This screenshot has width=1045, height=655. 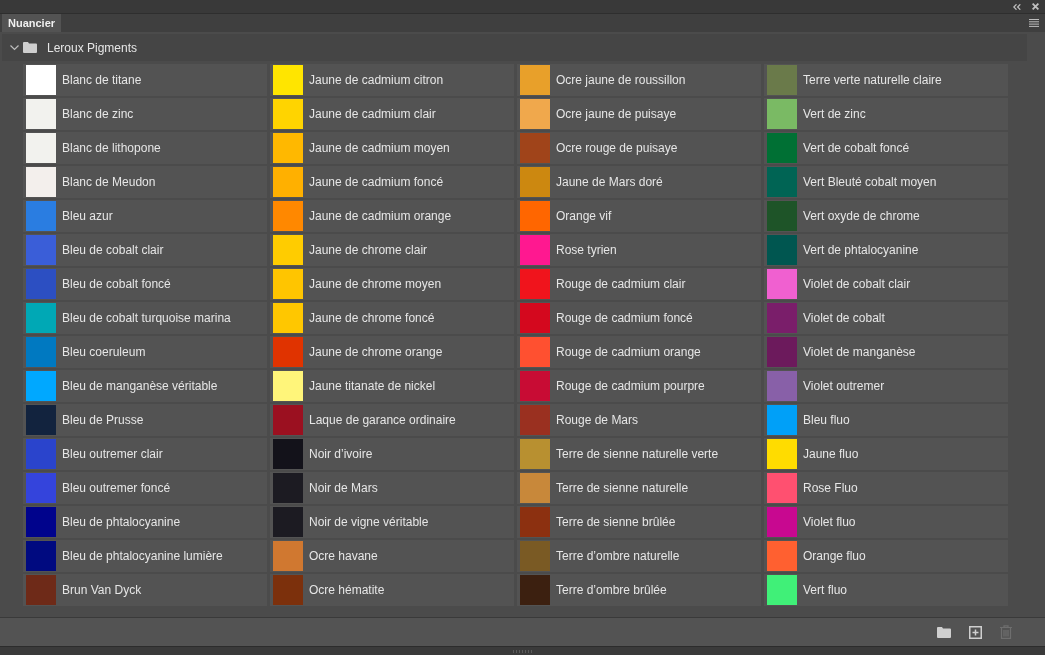 I want to click on swatch-item: Terre de sienne naturelle verte, so click(x=639, y=454).